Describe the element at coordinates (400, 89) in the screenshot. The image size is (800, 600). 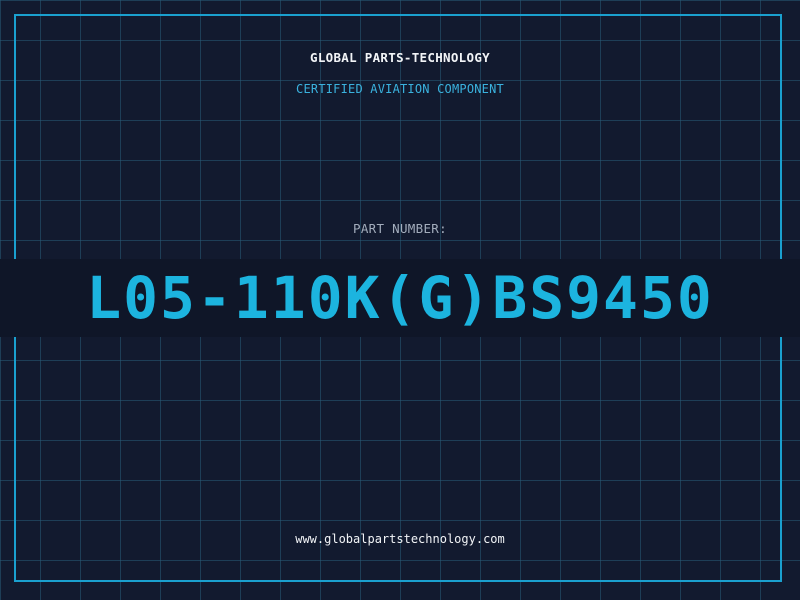
I see `certification-subtitle: CERTIFIED AVIATION COMPONENT` at that location.